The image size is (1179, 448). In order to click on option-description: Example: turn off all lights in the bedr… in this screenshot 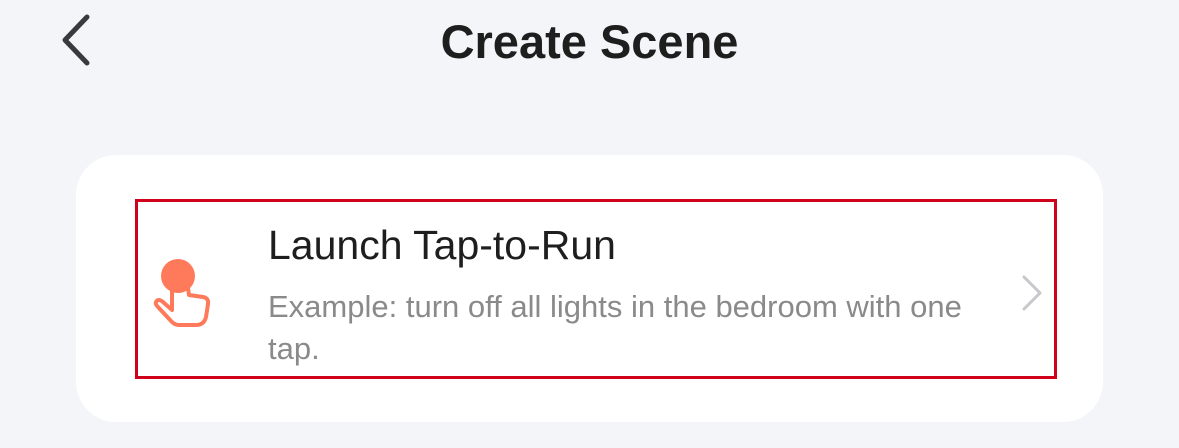, I will do `click(615, 327)`.